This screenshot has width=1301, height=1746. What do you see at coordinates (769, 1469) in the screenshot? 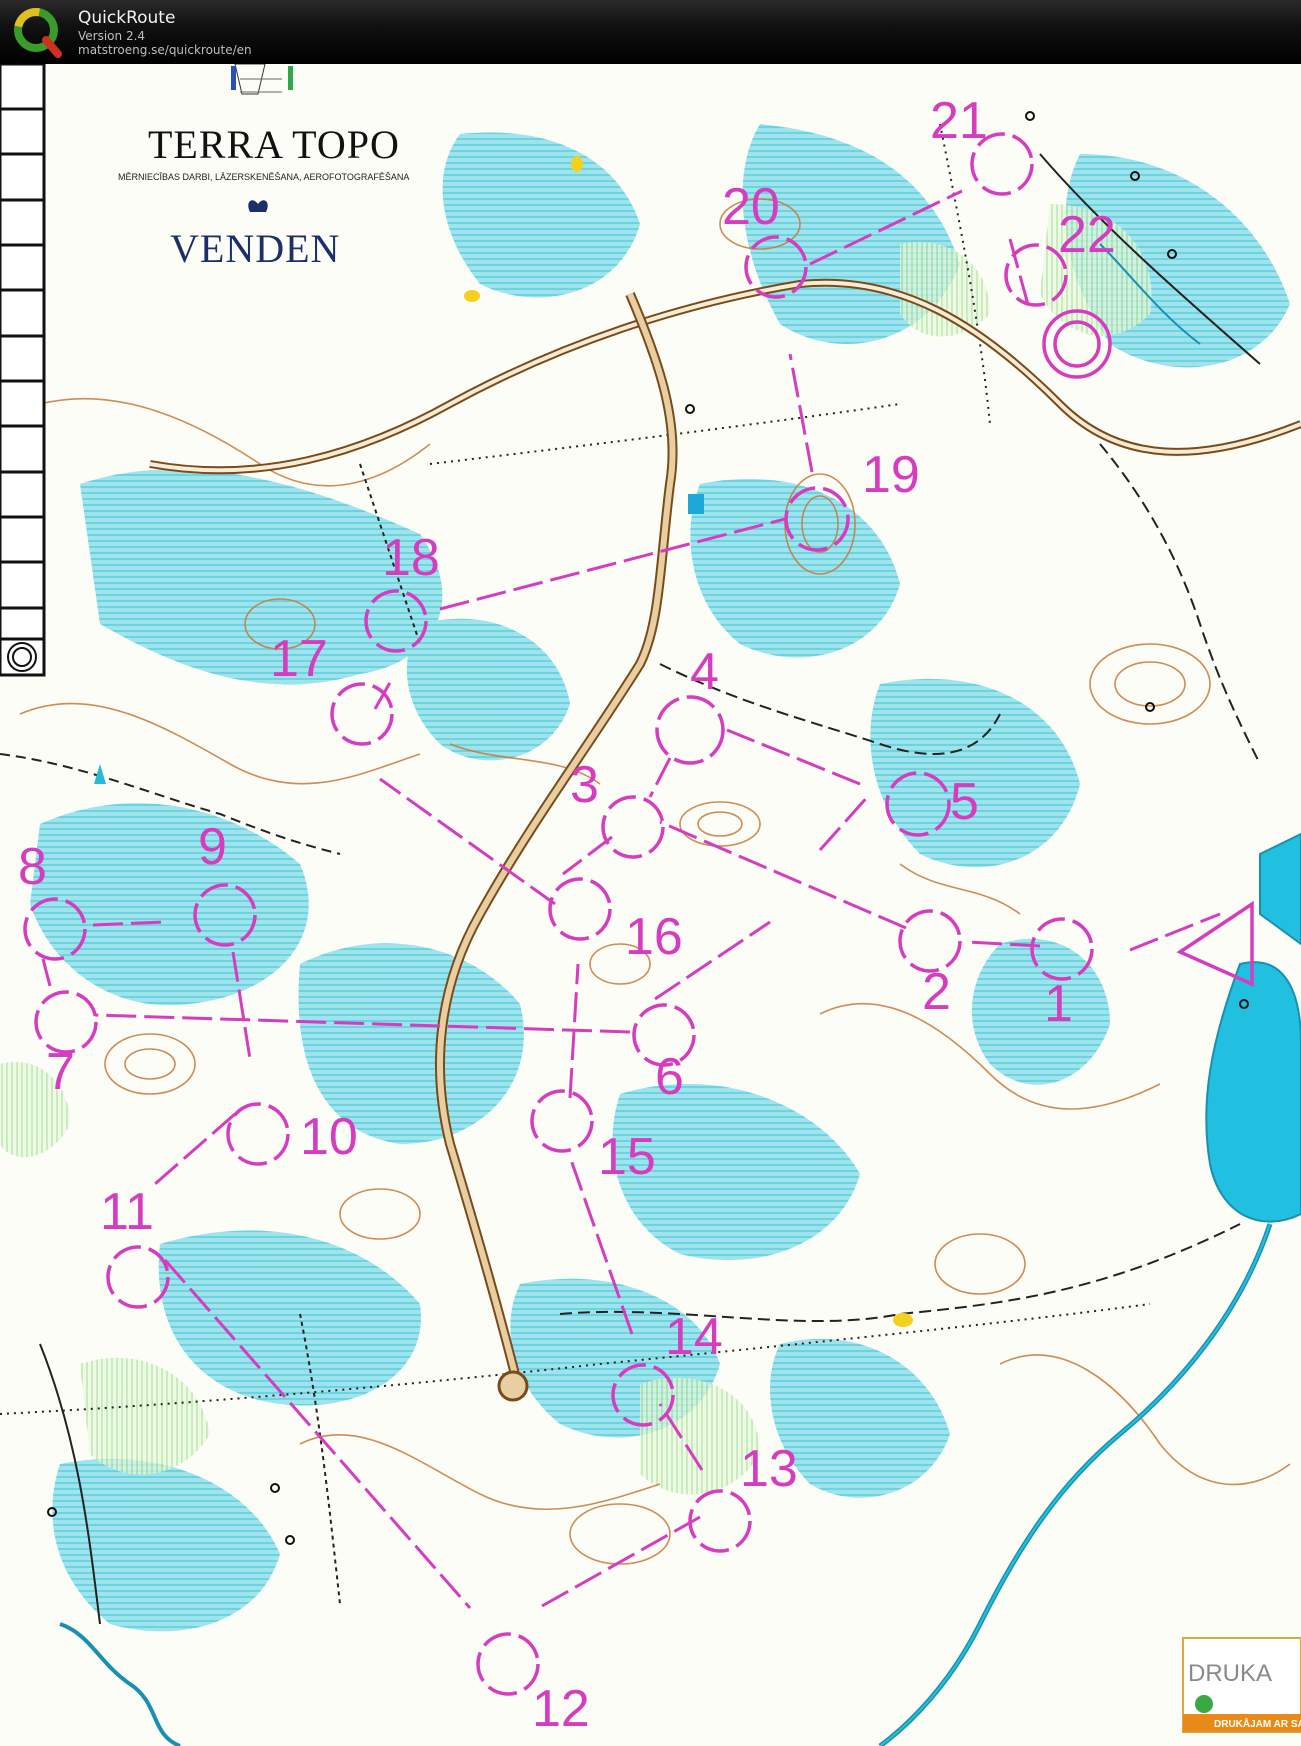
I see `control-number-13: 13` at bounding box center [769, 1469].